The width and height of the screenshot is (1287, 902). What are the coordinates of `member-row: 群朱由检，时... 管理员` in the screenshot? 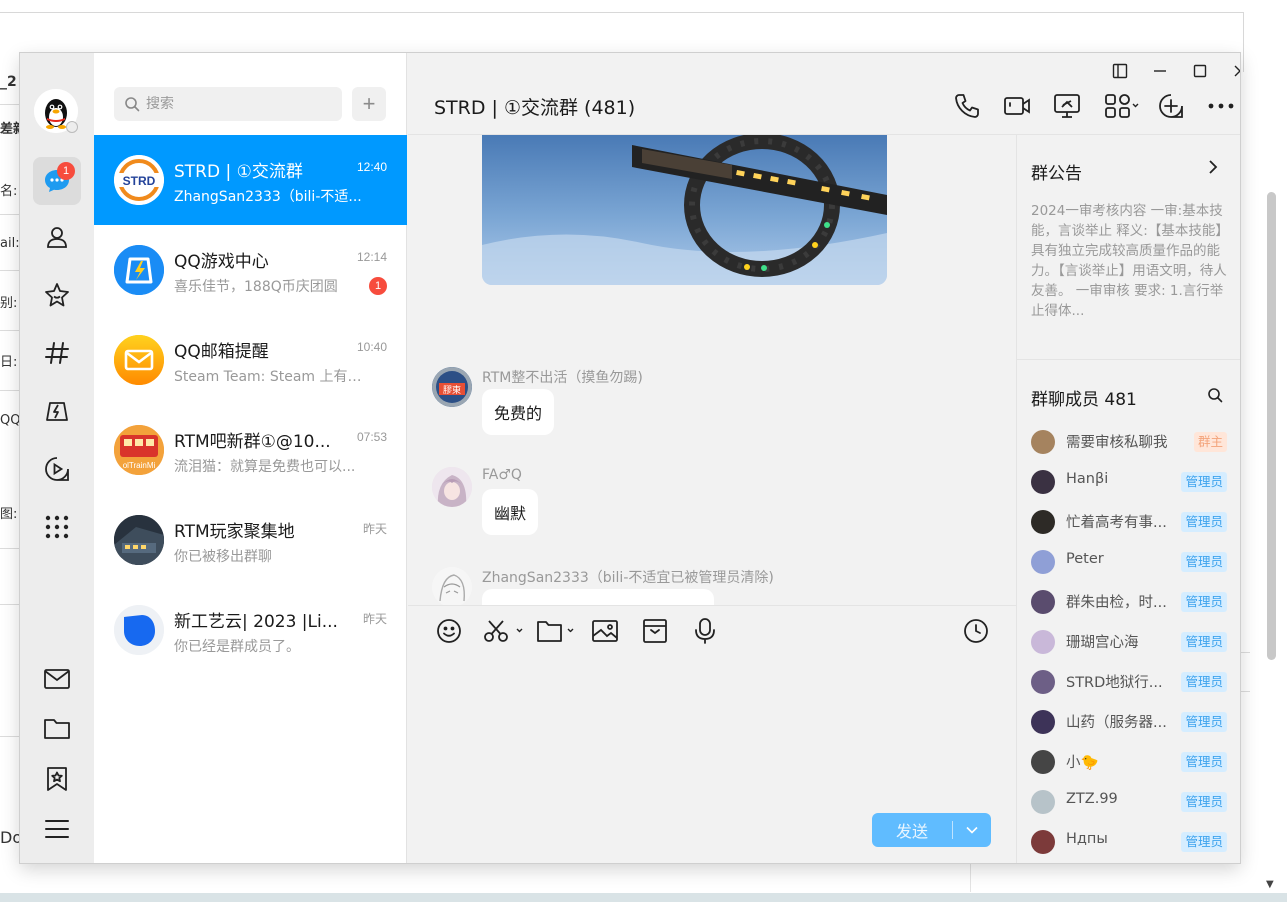 It's located at (1128, 602).